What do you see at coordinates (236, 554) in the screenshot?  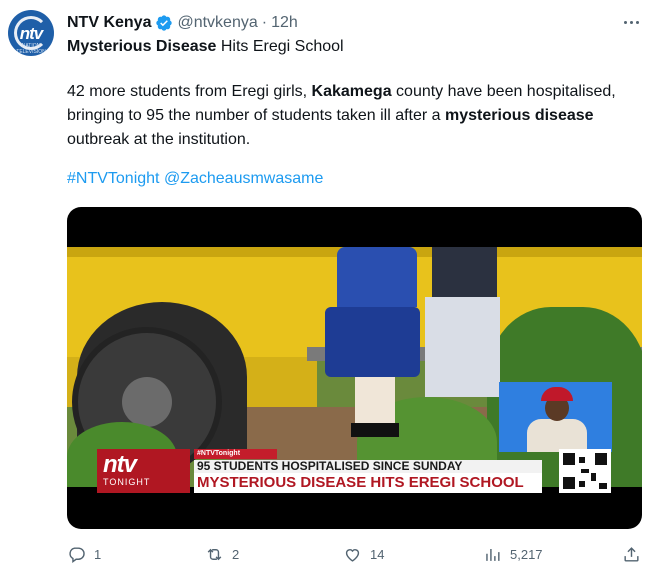 I see `repost-count: 2` at bounding box center [236, 554].